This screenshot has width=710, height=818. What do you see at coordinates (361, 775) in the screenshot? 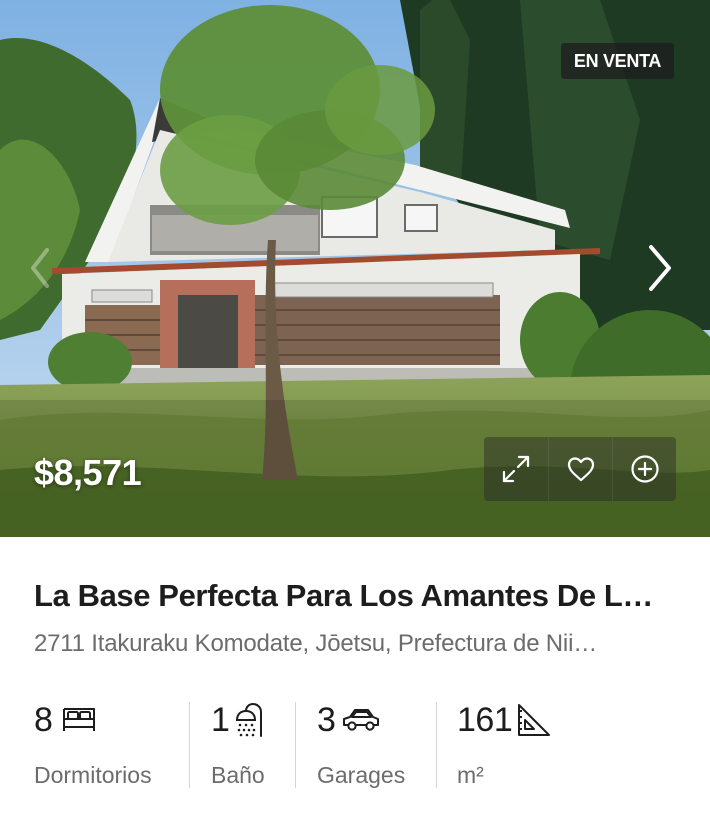
I see `garages-label: Garages` at bounding box center [361, 775].